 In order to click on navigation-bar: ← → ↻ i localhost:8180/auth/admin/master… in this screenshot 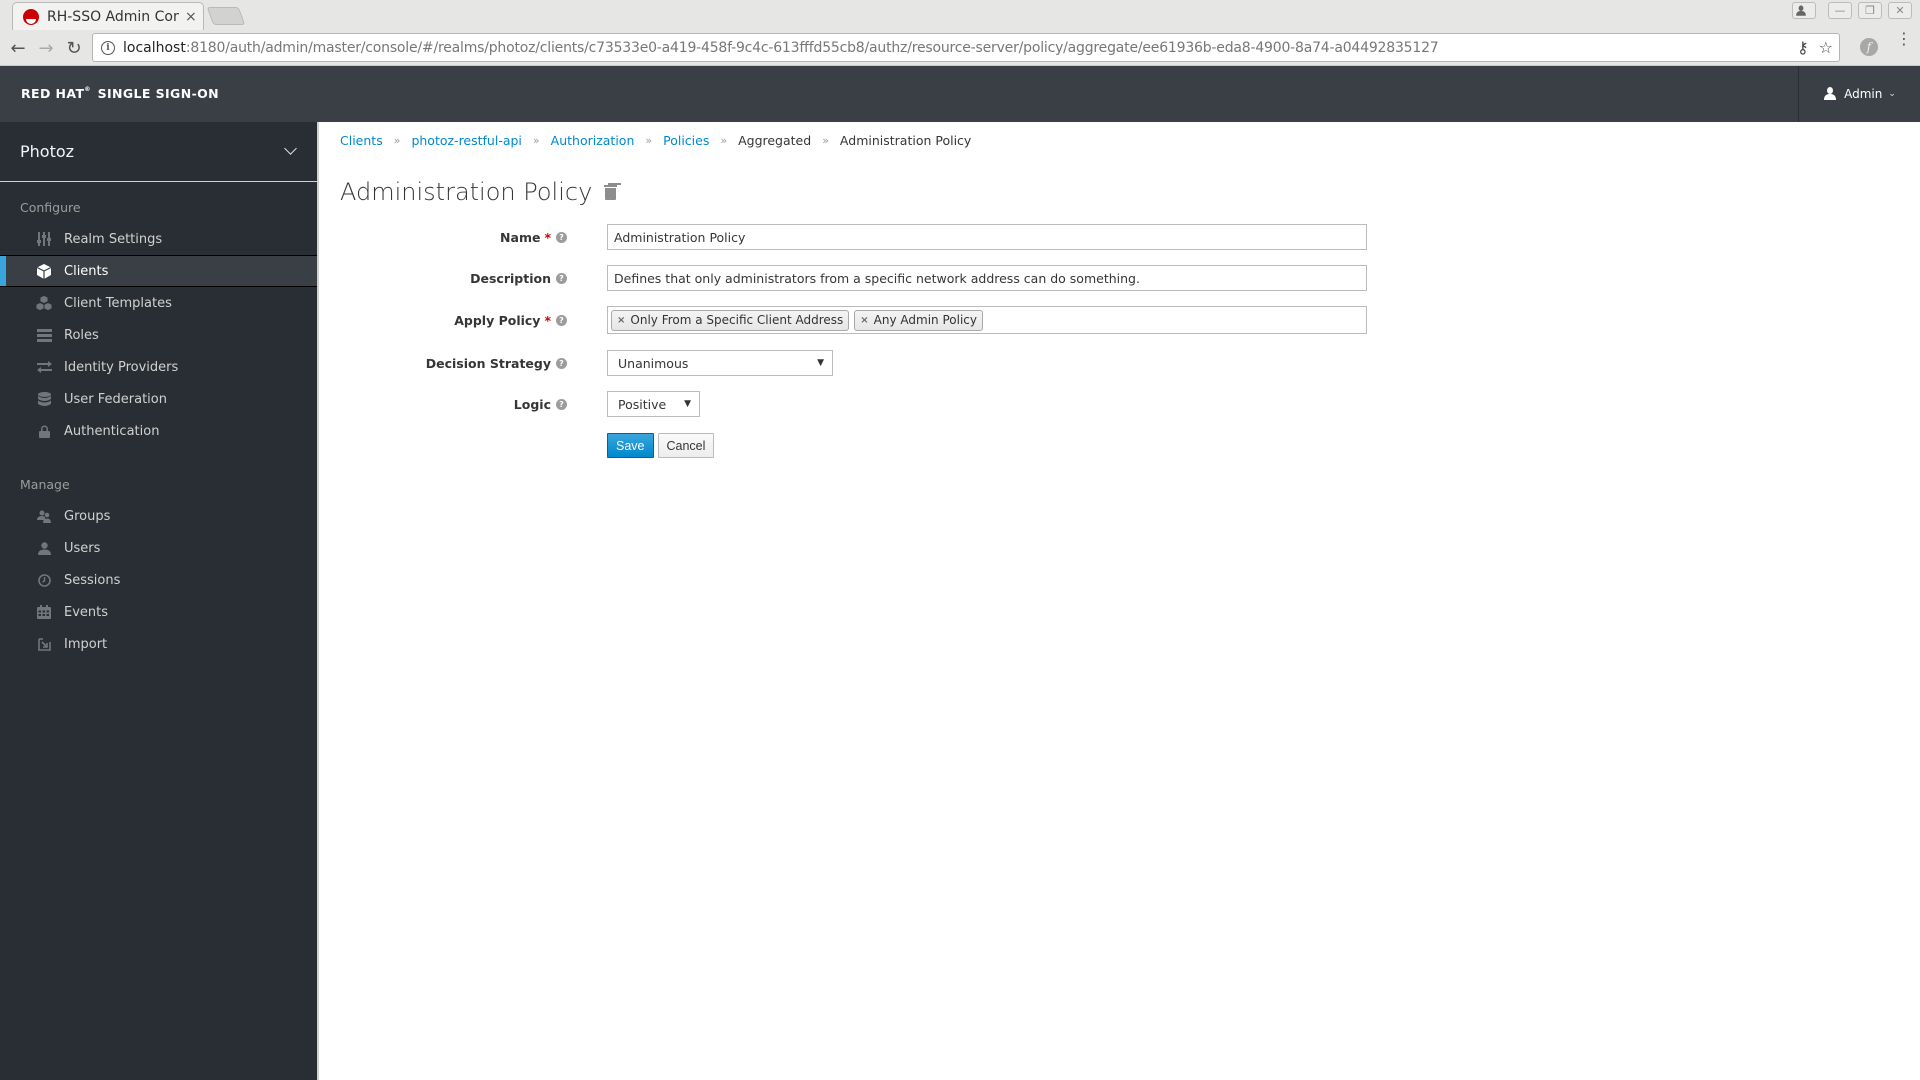, I will do `click(960, 48)`.